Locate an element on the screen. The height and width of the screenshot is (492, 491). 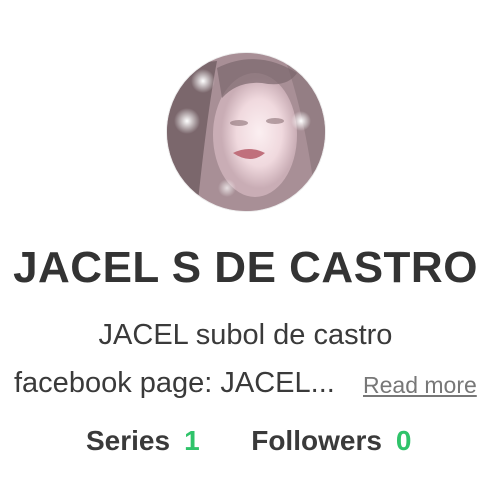
series-label: Series is located at coordinates (128, 440).